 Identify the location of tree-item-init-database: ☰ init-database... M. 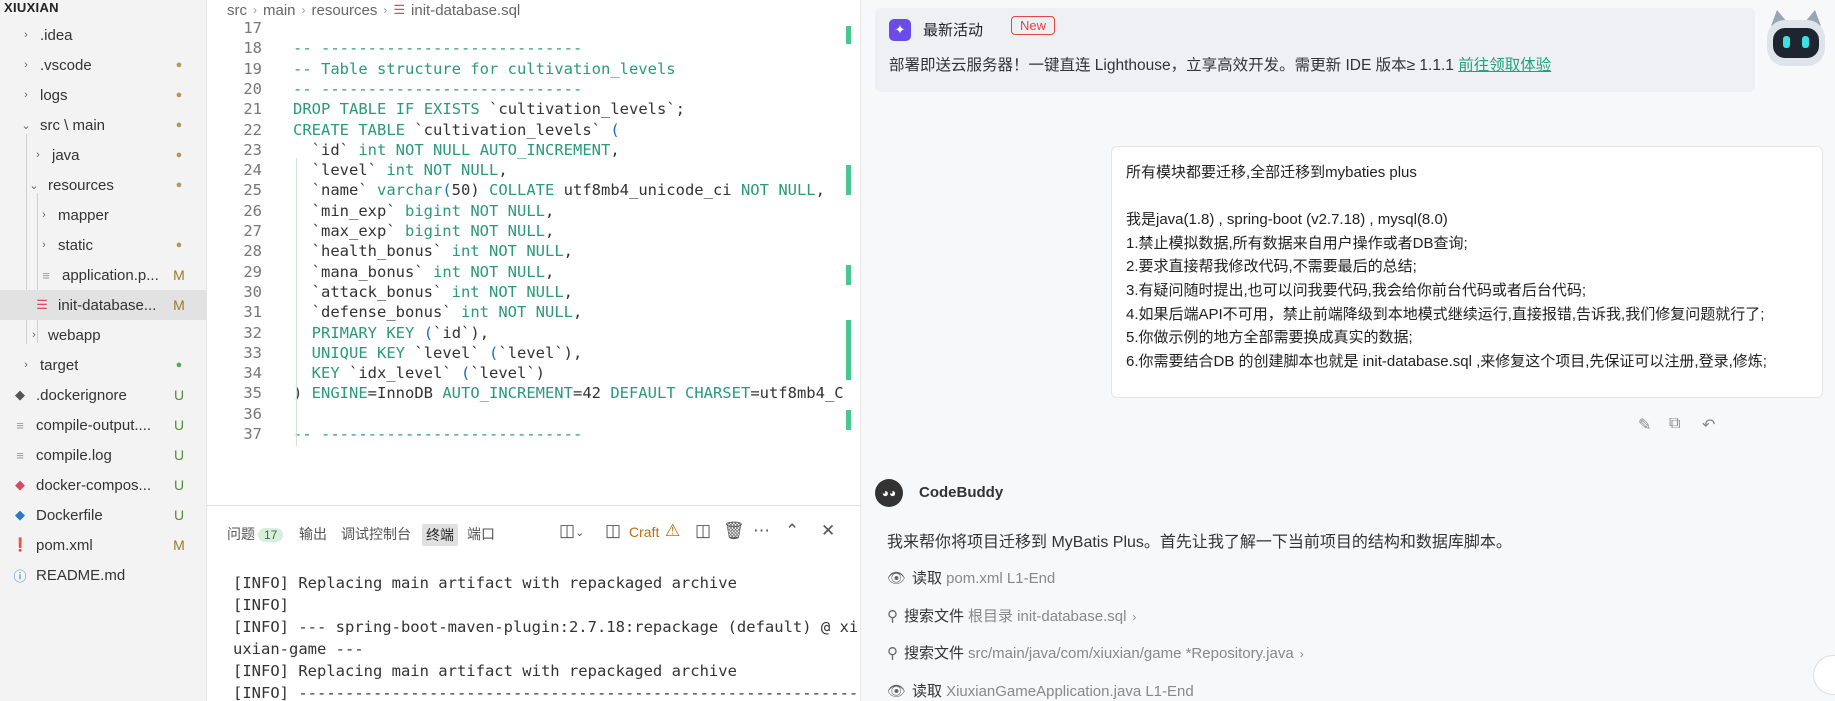
(103, 305).